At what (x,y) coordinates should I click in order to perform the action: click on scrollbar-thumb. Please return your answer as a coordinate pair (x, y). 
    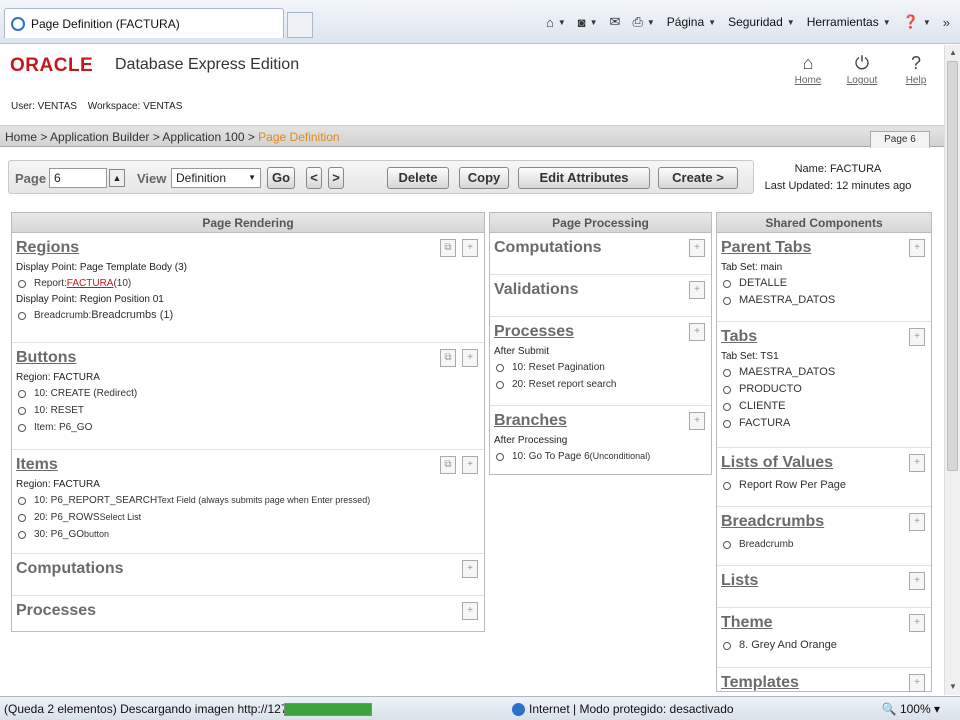
    Looking at the image, I should click on (952, 266).